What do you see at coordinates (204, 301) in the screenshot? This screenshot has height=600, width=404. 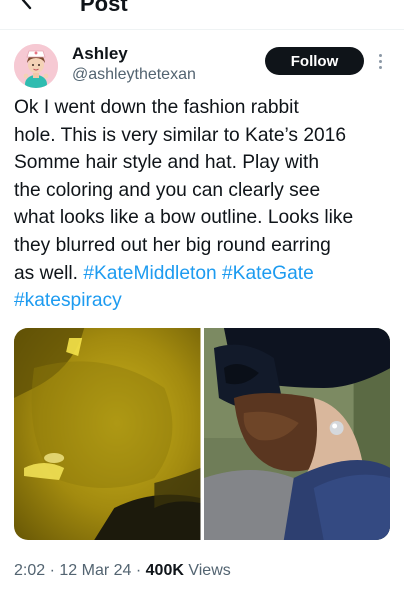 I see `tweet-line: #katespiracy` at bounding box center [204, 301].